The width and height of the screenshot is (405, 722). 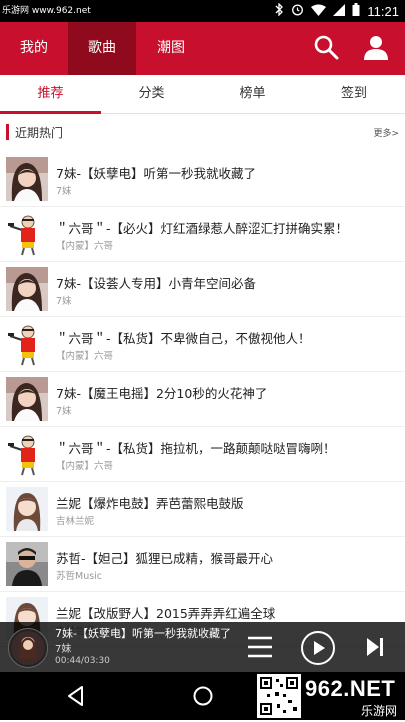 What do you see at coordinates (354, 94) in the screenshot?
I see `subtab-checkin: 签到` at bounding box center [354, 94].